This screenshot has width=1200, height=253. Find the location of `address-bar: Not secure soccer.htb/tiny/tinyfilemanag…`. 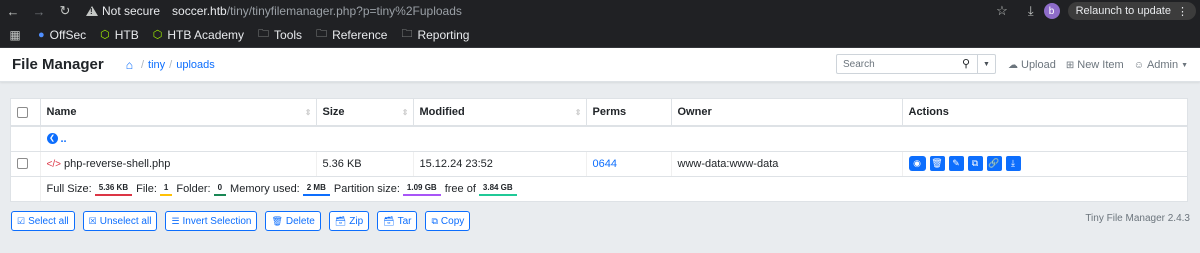

address-bar: Not secure soccer.htb/tiny/tinyfilemanag… is located at coordinates (274, 11).